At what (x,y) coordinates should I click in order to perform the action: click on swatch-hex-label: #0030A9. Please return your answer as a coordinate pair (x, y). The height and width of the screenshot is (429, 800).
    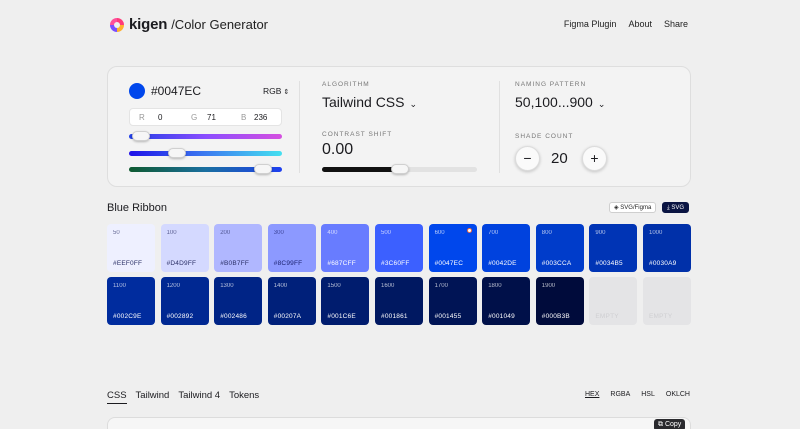
    Looking at the image, I should click on (663, 263).